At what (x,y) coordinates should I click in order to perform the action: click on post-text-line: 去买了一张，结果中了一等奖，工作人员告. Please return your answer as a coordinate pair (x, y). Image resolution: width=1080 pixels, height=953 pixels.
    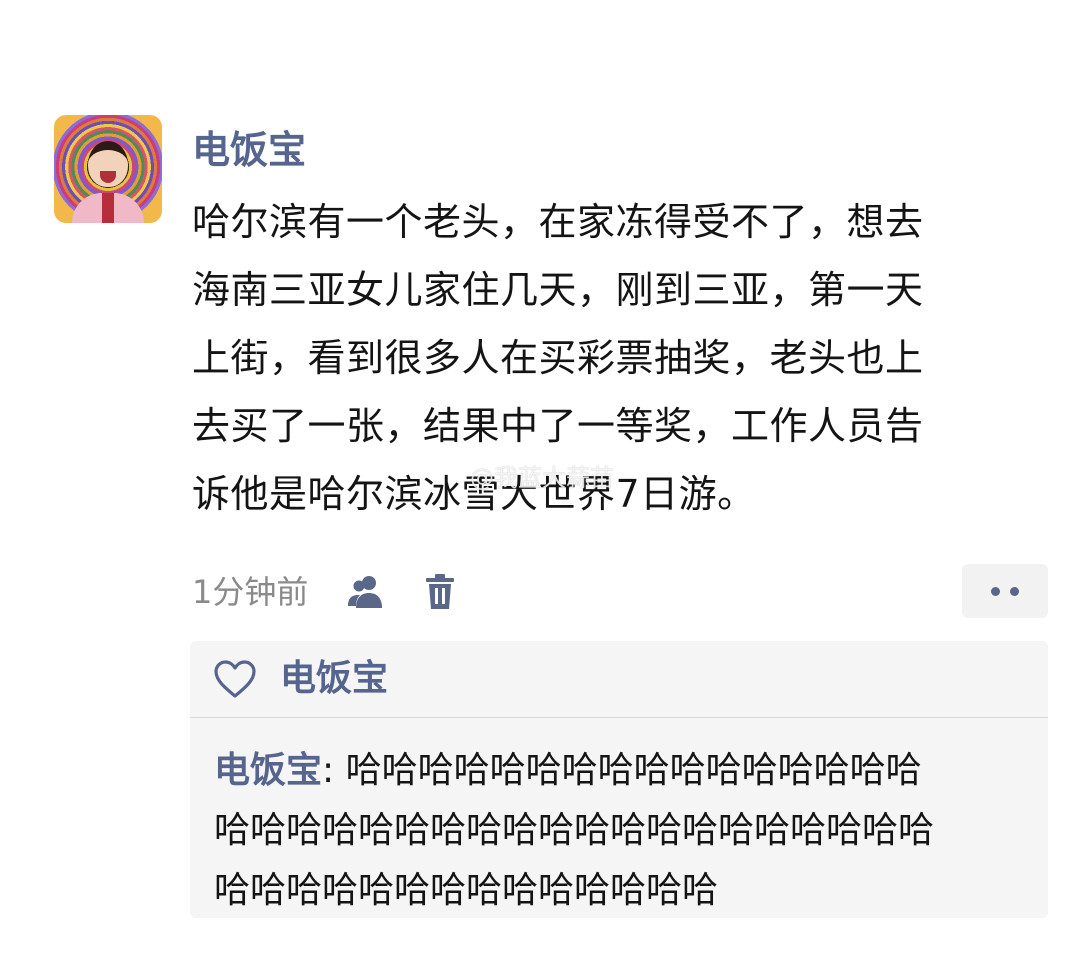
    Looking at the image, I should click on (558, 426).